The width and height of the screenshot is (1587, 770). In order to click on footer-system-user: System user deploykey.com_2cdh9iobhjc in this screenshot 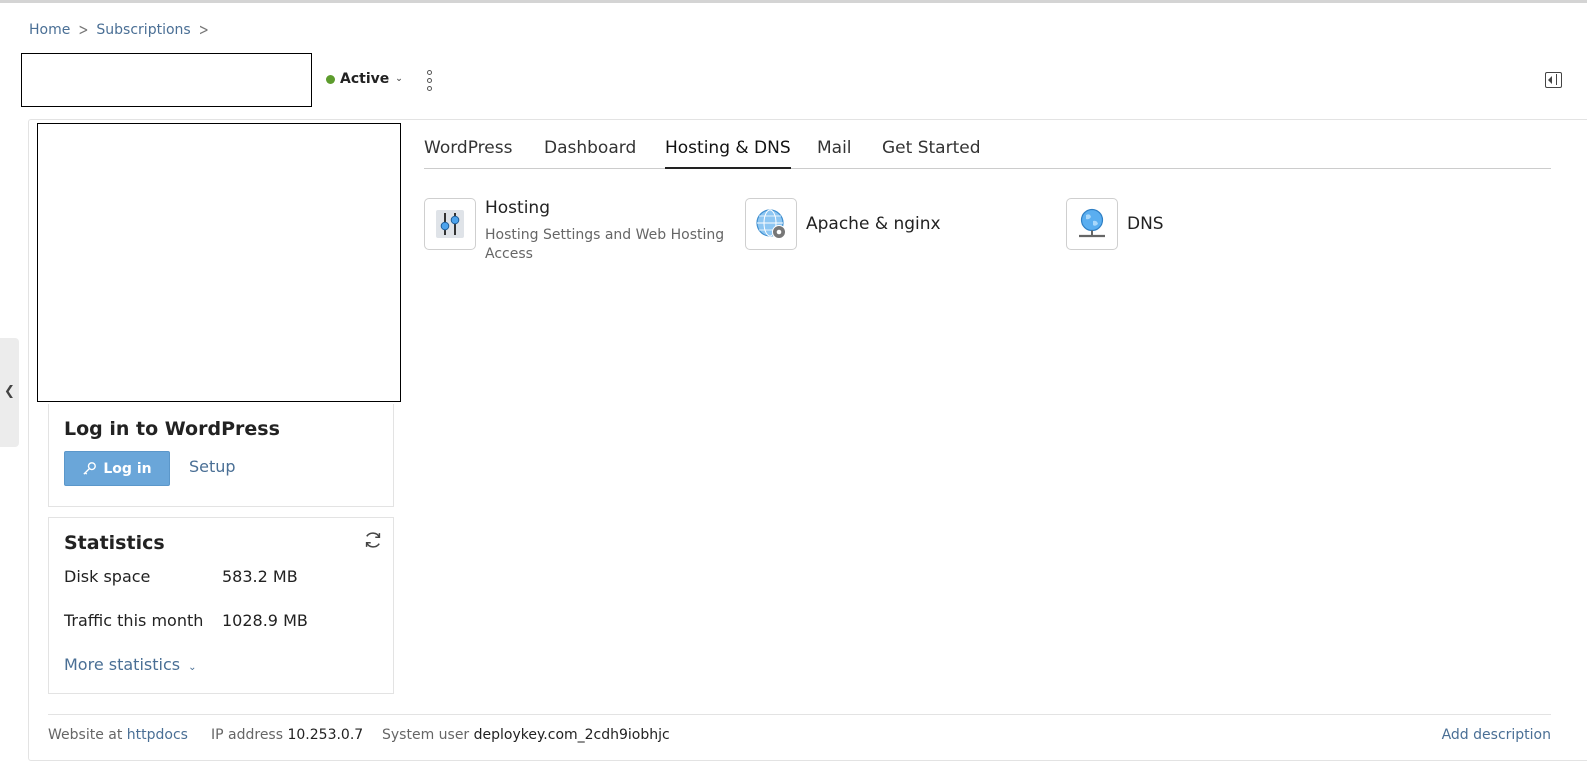, I will do `click(526, 735)`.